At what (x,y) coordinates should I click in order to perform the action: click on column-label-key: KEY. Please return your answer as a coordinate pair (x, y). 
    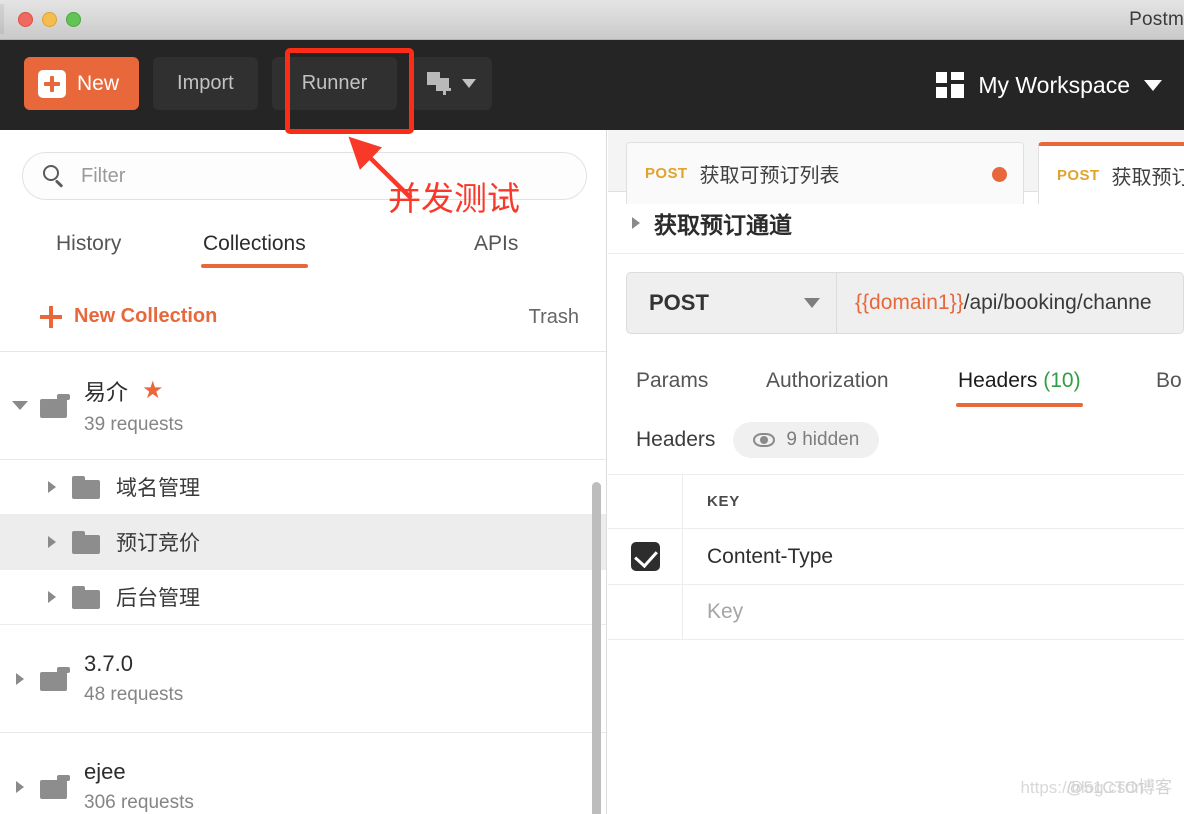
    Looking at the image, I should click on (723, 501).